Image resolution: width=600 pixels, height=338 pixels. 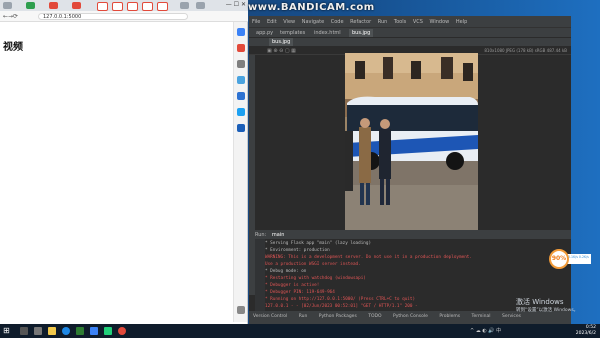 I want to click on bottom-tab: Version Control, so click(x=270, y=316).